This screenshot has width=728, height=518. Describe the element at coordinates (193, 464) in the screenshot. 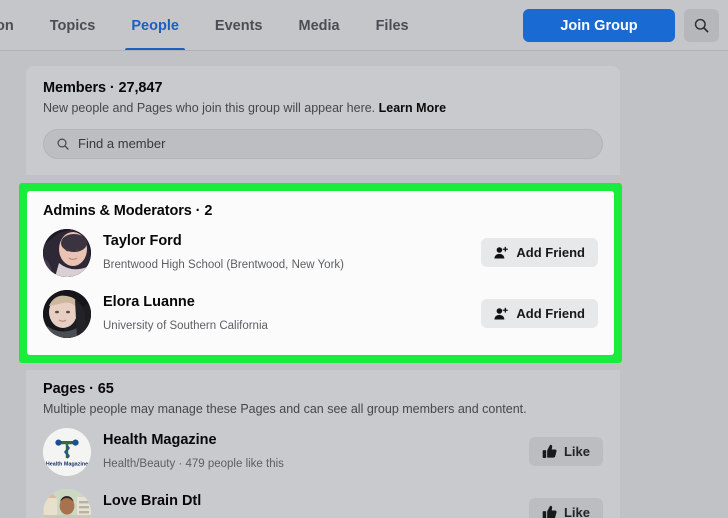

I see `page-meta: Health/Beauty · 479 people like this` at that location.